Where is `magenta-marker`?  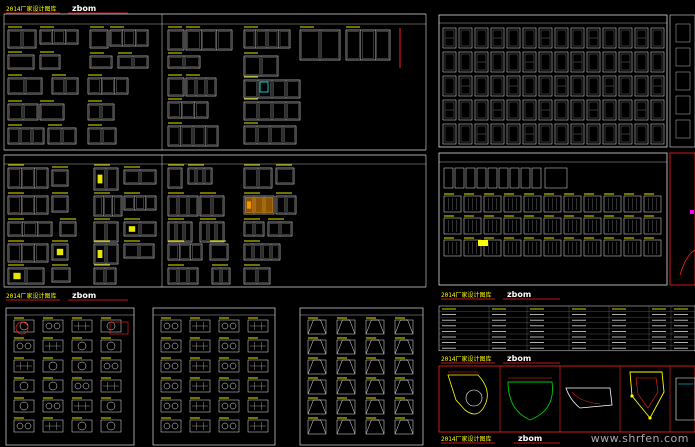 magenta-marker is located at coordinates (692, 212).